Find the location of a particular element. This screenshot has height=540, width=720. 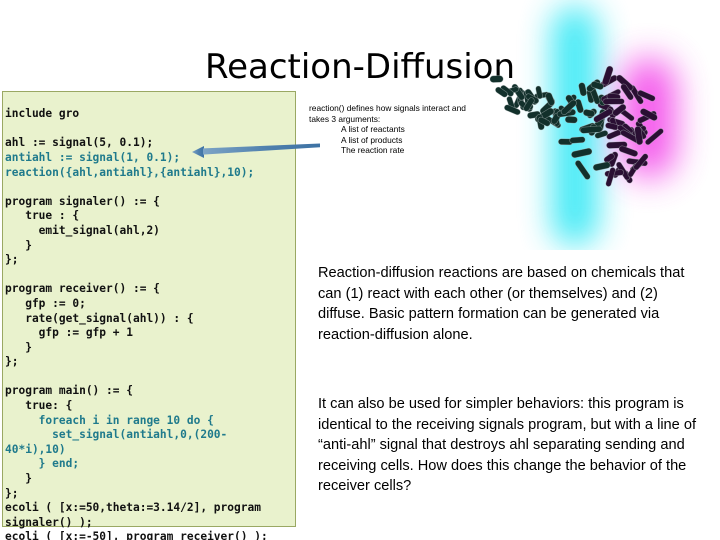

bacteria-cell-cluster is located at coordinates (576, 126).